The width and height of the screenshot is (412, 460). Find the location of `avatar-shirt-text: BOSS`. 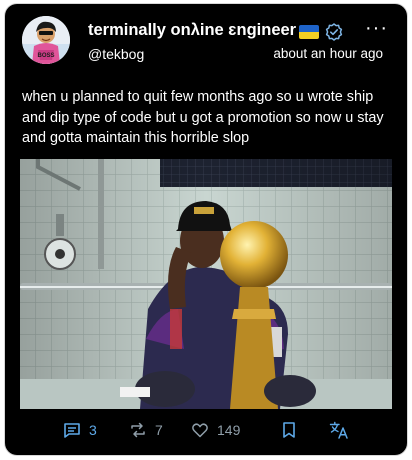

avatar-shirt-text: BOSS is located at coordinates (45, 56).